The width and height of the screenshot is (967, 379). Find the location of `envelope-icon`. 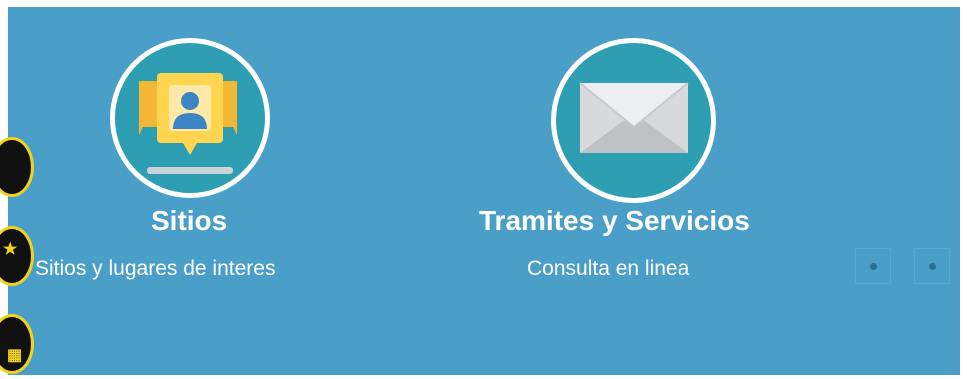

envelope-icon is located at coordinates (634, 117).